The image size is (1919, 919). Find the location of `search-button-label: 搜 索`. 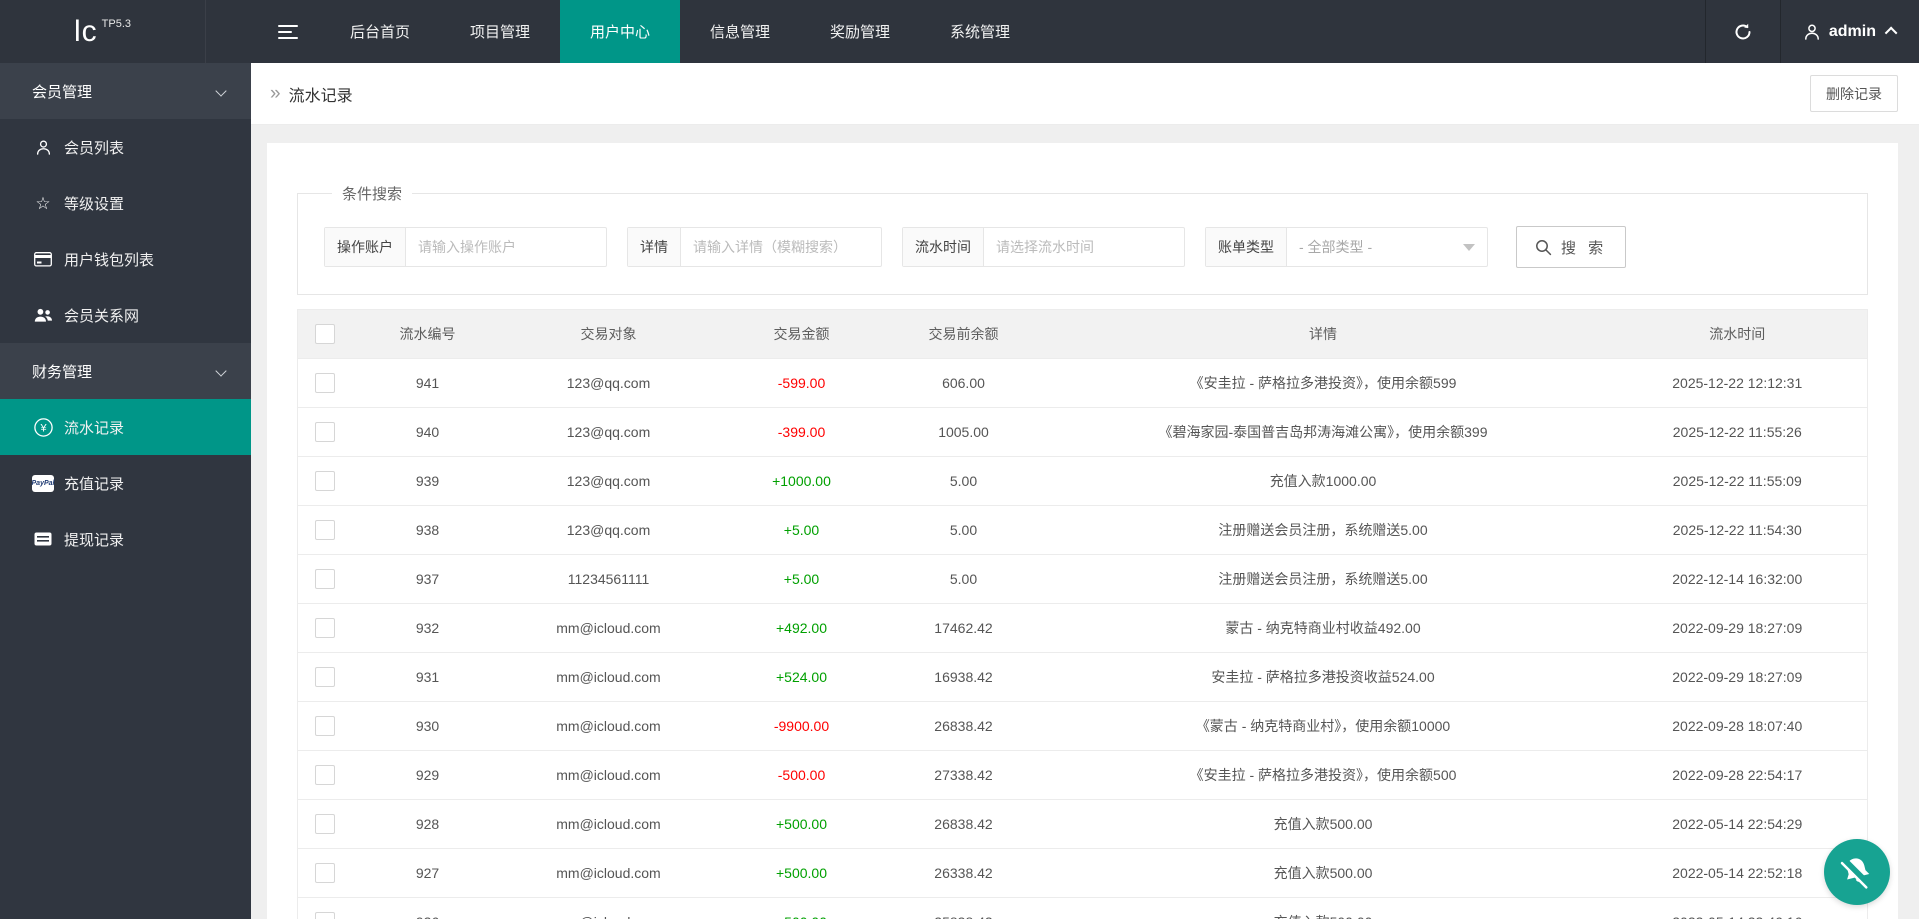

search-button-label: 搜 索 is located at coordinates (1584, 248).